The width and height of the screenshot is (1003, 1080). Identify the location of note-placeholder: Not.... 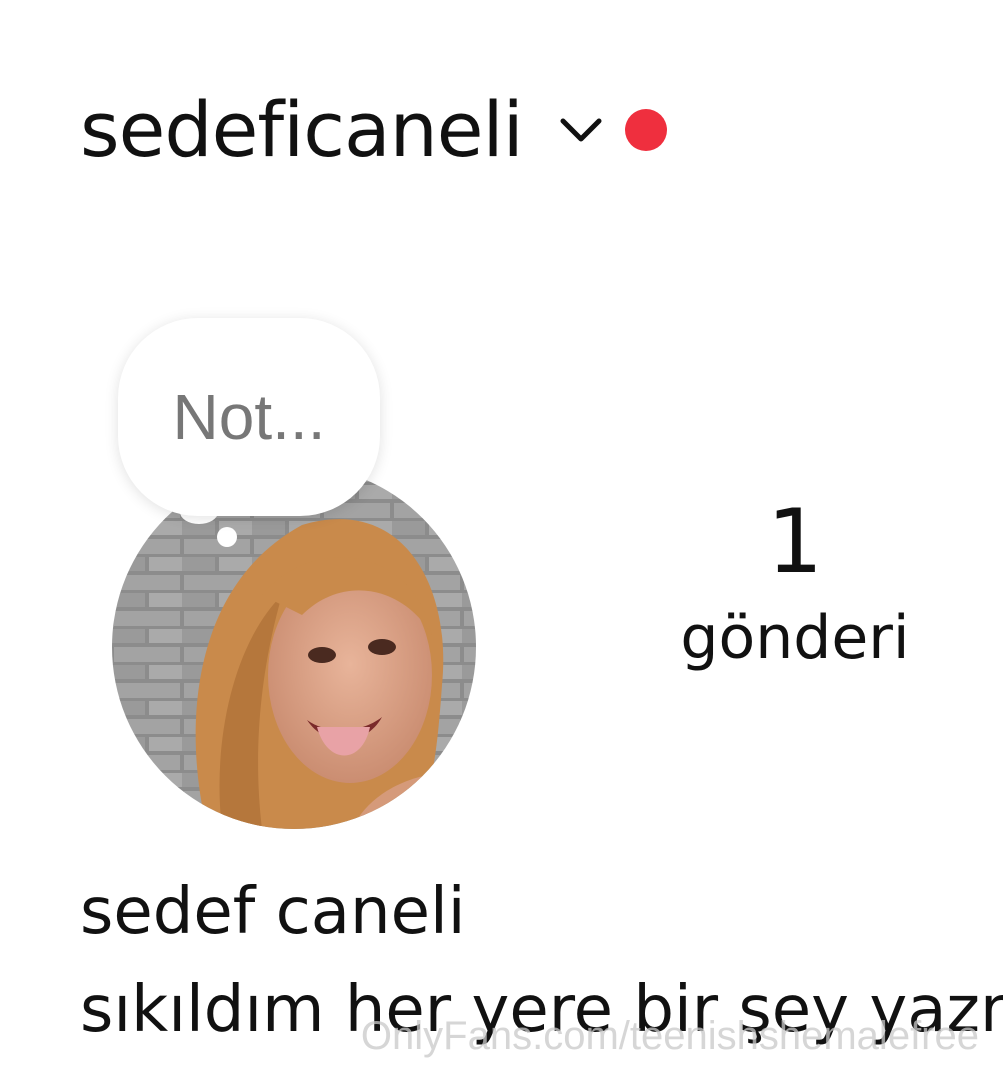
(249, 417).